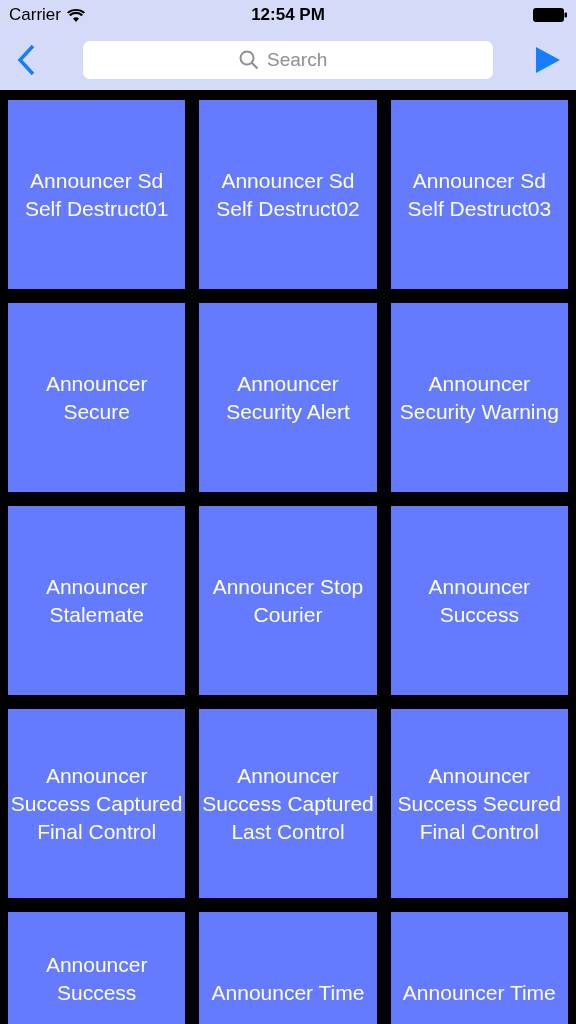 The width and height of the screenshot is (576, 1024). What do you see at coordinates (75, 15) in the screenshot?
I see `wifi-icon` at bounding box center [75, 15].